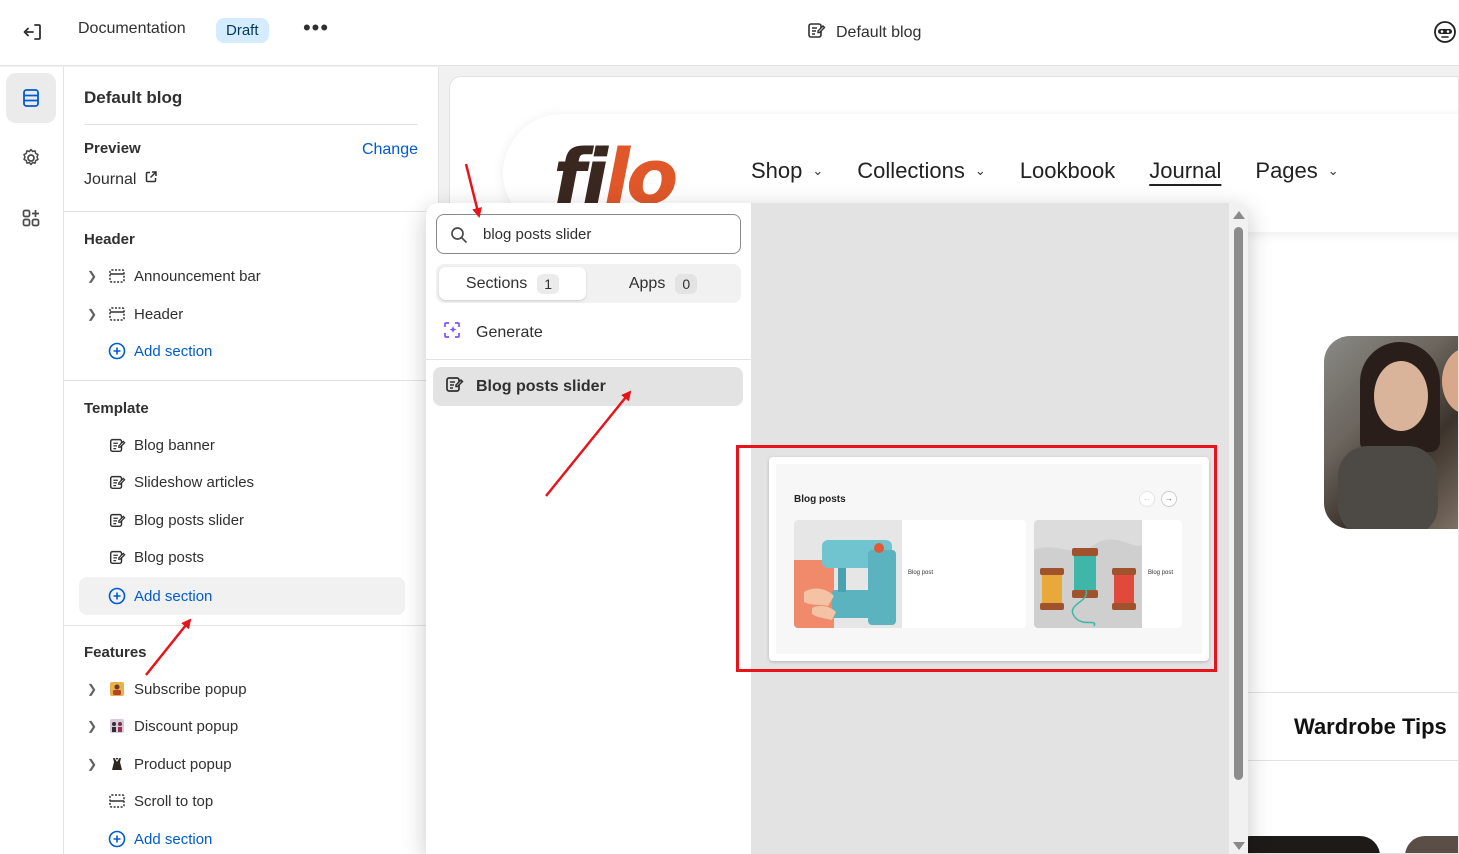  I want to click on section-heading: Wardrobe Tips, so click(1370, 726).